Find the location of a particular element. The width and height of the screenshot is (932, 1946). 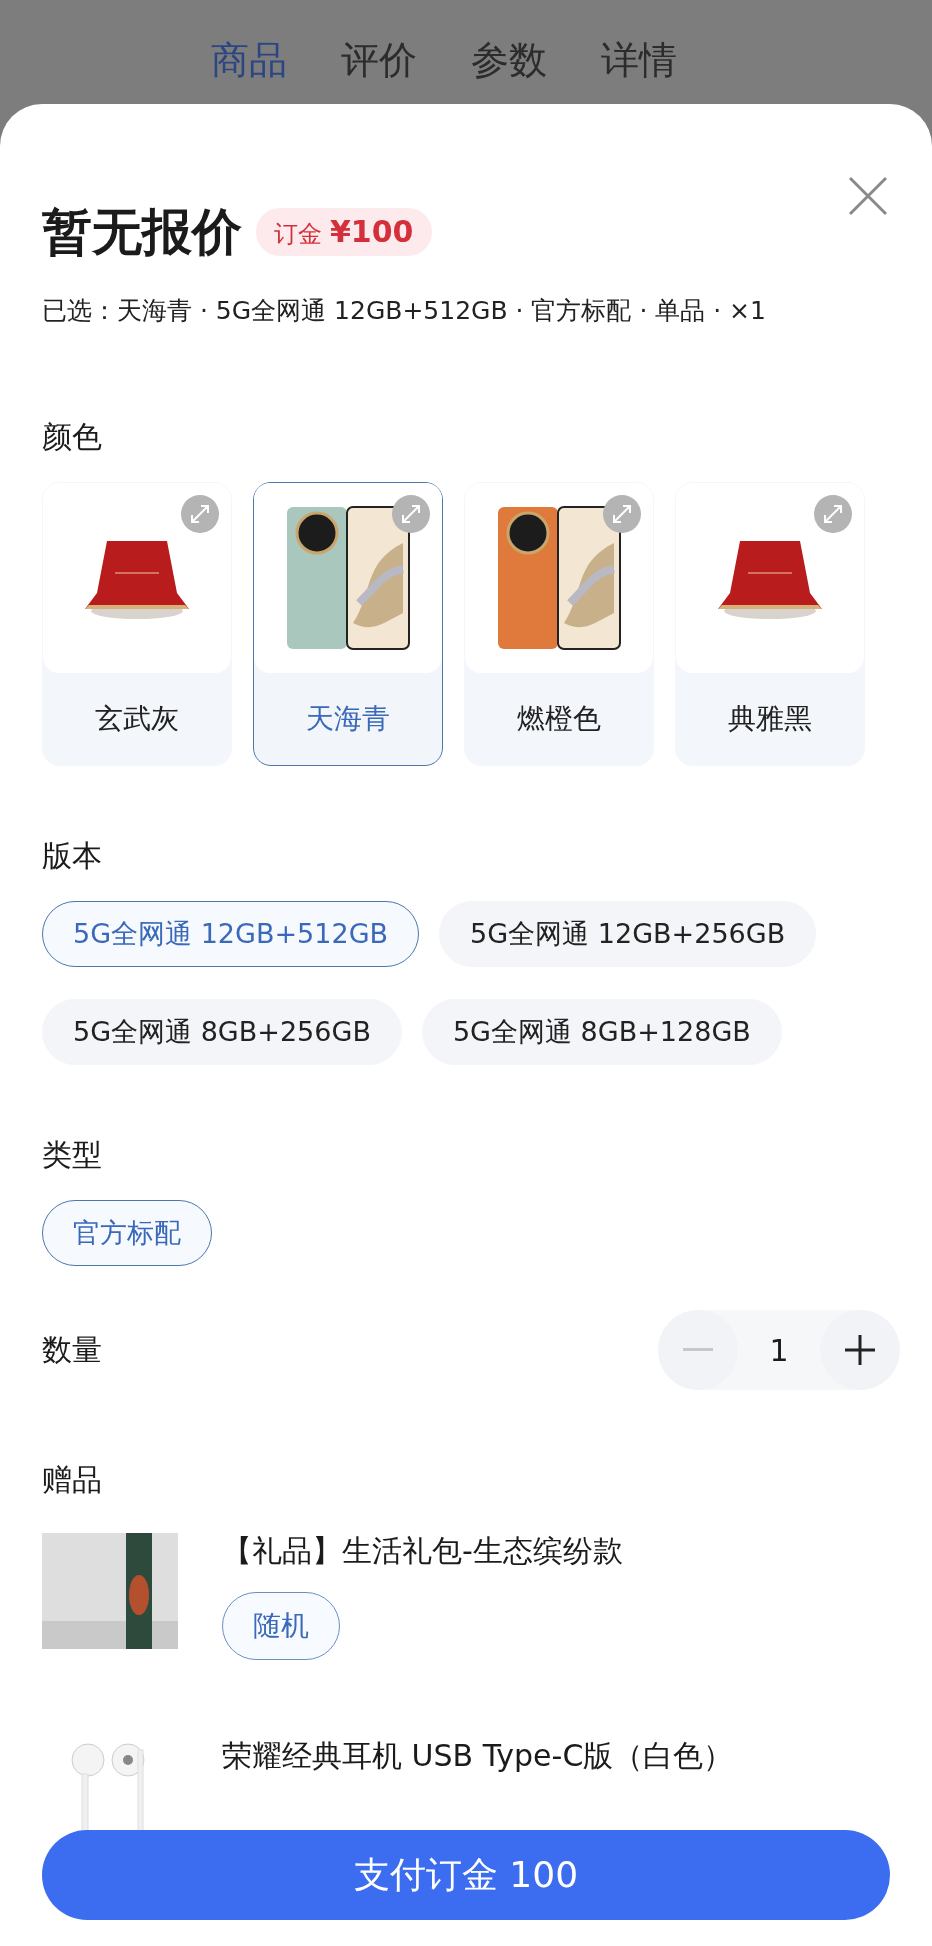

version-option: 5G全网通 12GB+512GB is located at coordinates (231, 934).